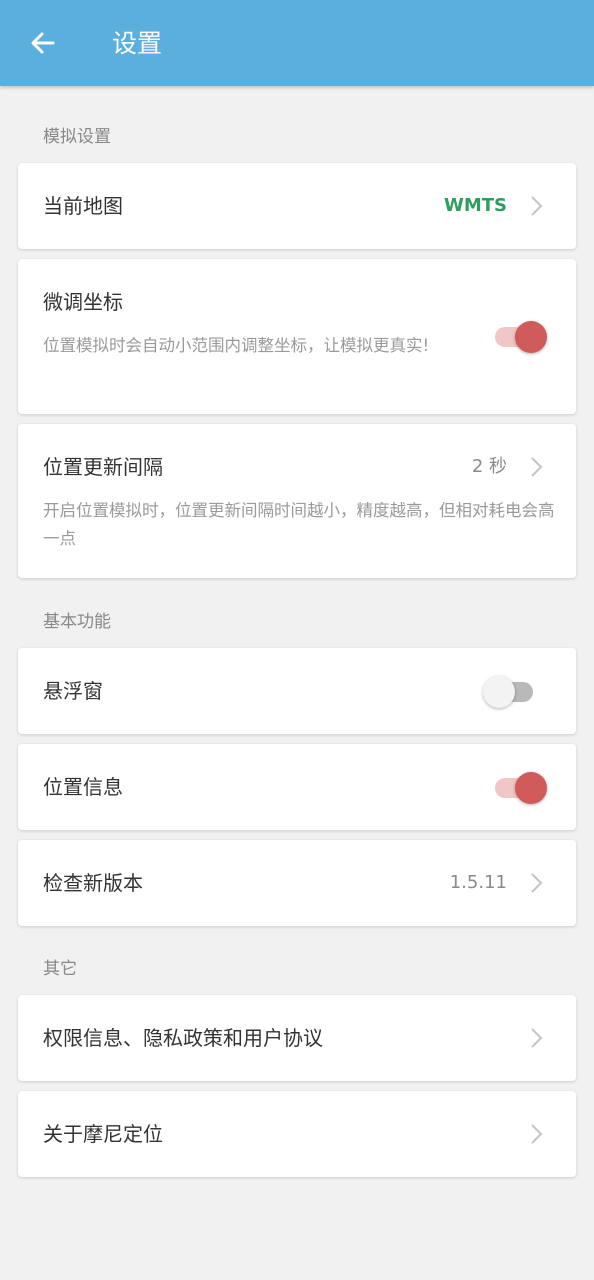 The image size is (594, 1280). I want to click on floating-window-toggle, so click(509, 692).